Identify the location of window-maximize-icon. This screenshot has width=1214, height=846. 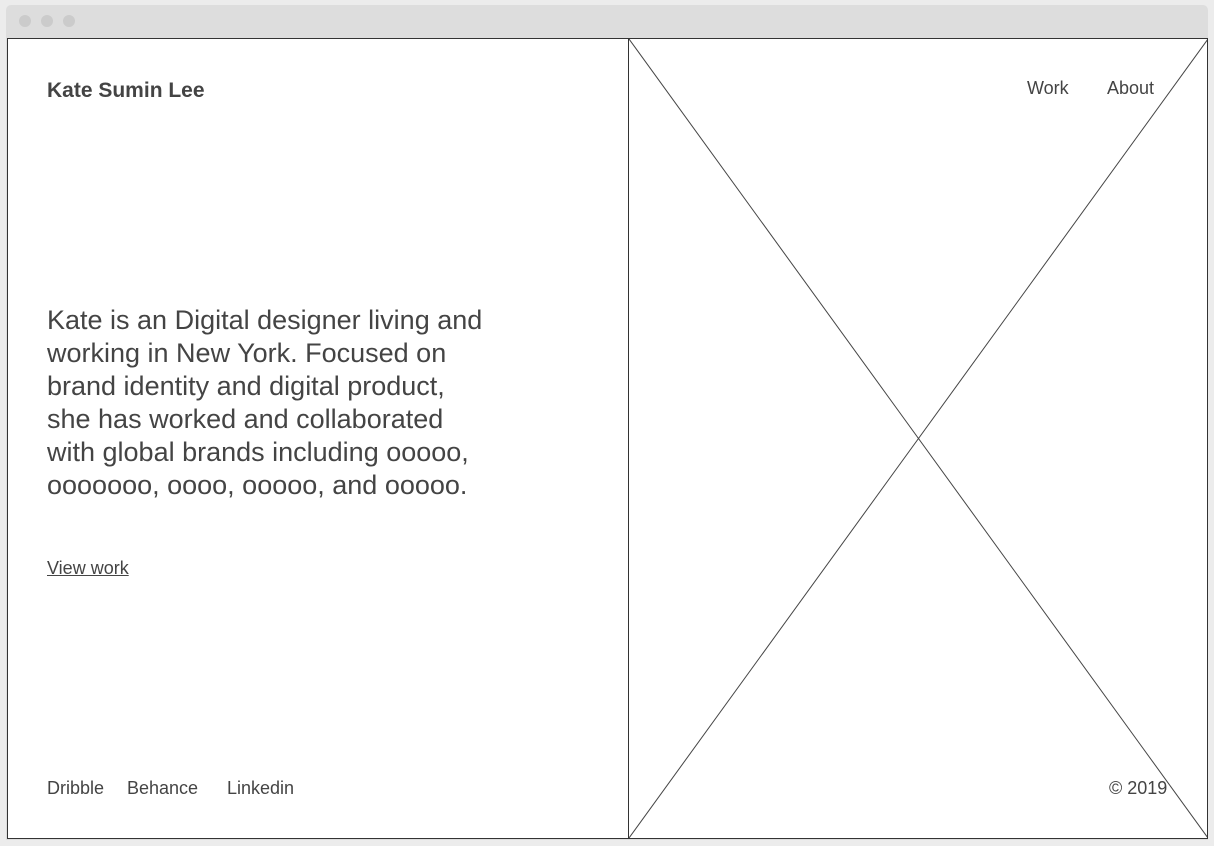
(69, 21).